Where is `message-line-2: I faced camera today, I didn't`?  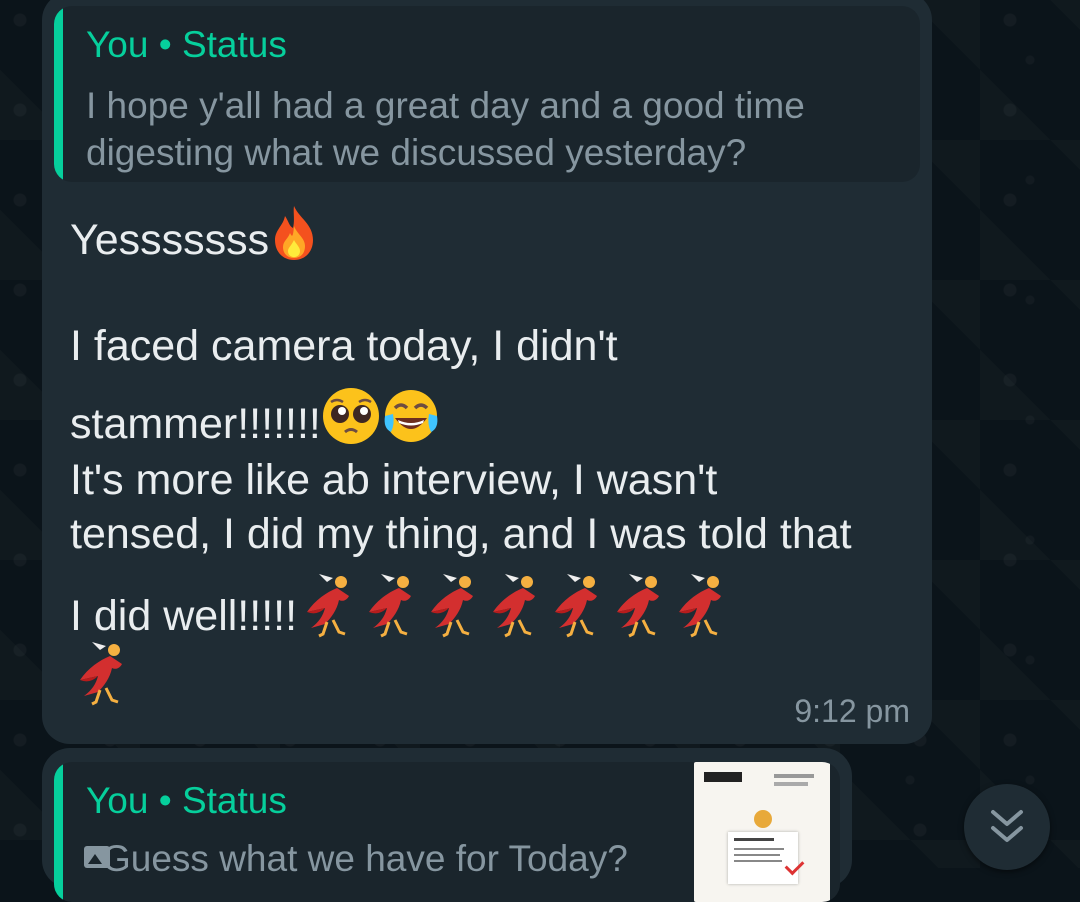
message-line-2: I faced camera today, I didn't is located at coordinates (344, 346).